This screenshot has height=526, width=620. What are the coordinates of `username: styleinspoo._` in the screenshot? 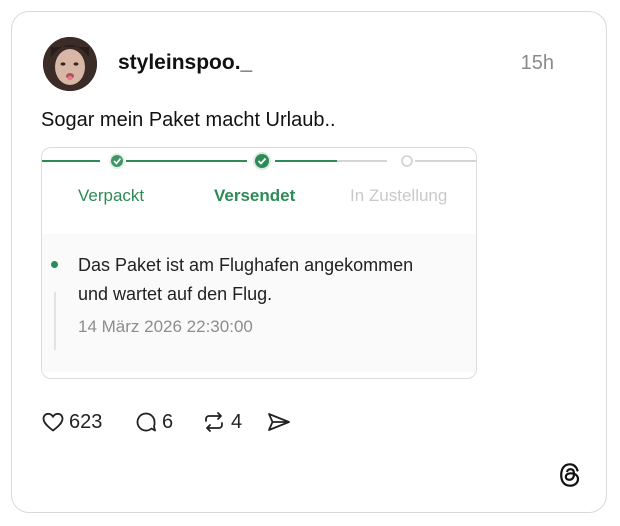 It's located at (185, 63).